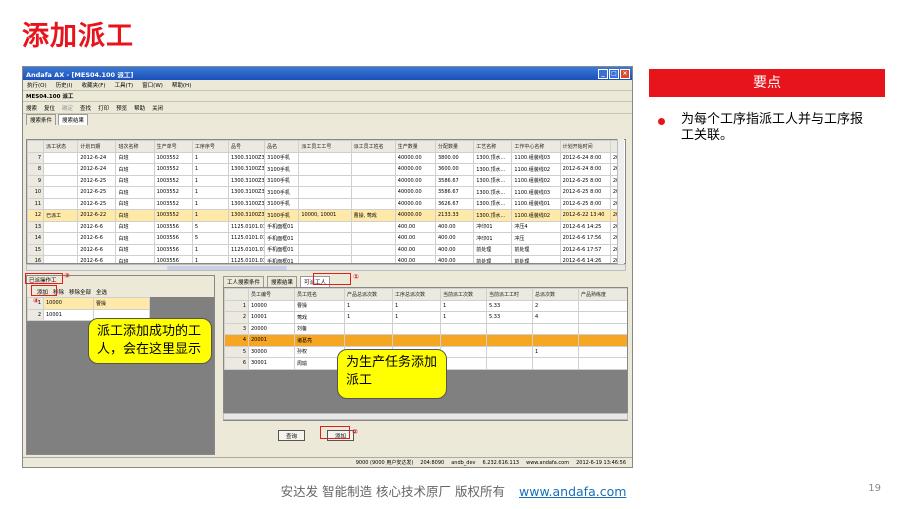 Image resolution: width=907 pixels, height=509 pixels. What do you see at coordinates (244, 281) in the screenshot?
I see `tab-worker-criteria: 工人搜索条件` at bounding box center [244, 281].